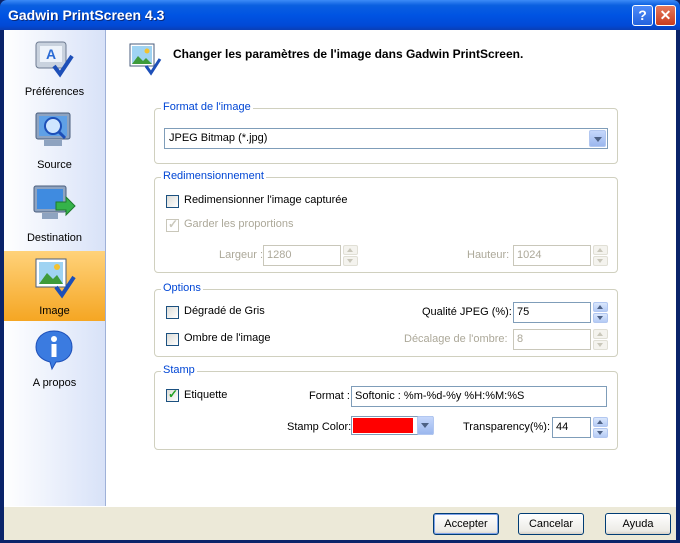 This screenshot has width=680, height=543. Describe the element at coordinates (54, 350) in the screenshot. I see `info-icon` at that location.